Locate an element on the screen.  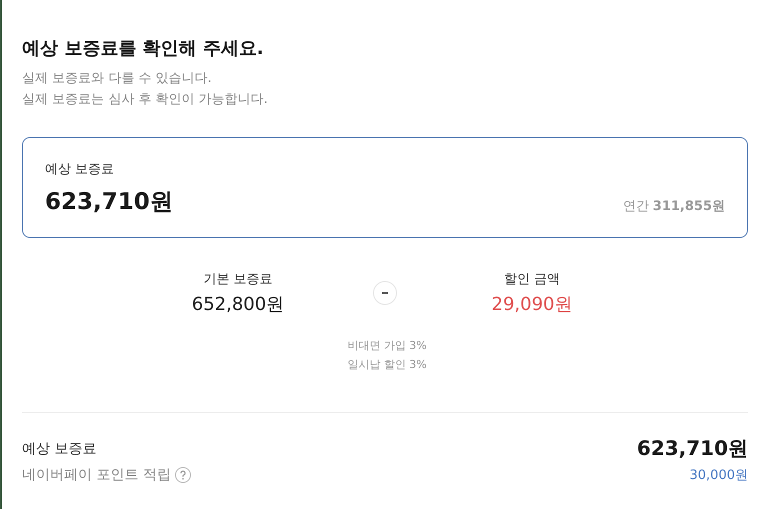
discount-item: 비대면 가입 3% is located at coordinates (387, 345).